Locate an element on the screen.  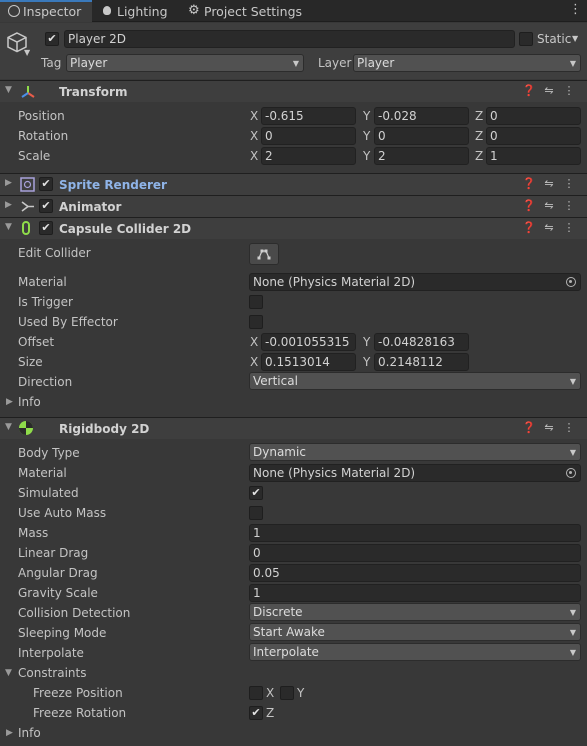
rotation-z-label: Z is located at coordinates (479, 136).